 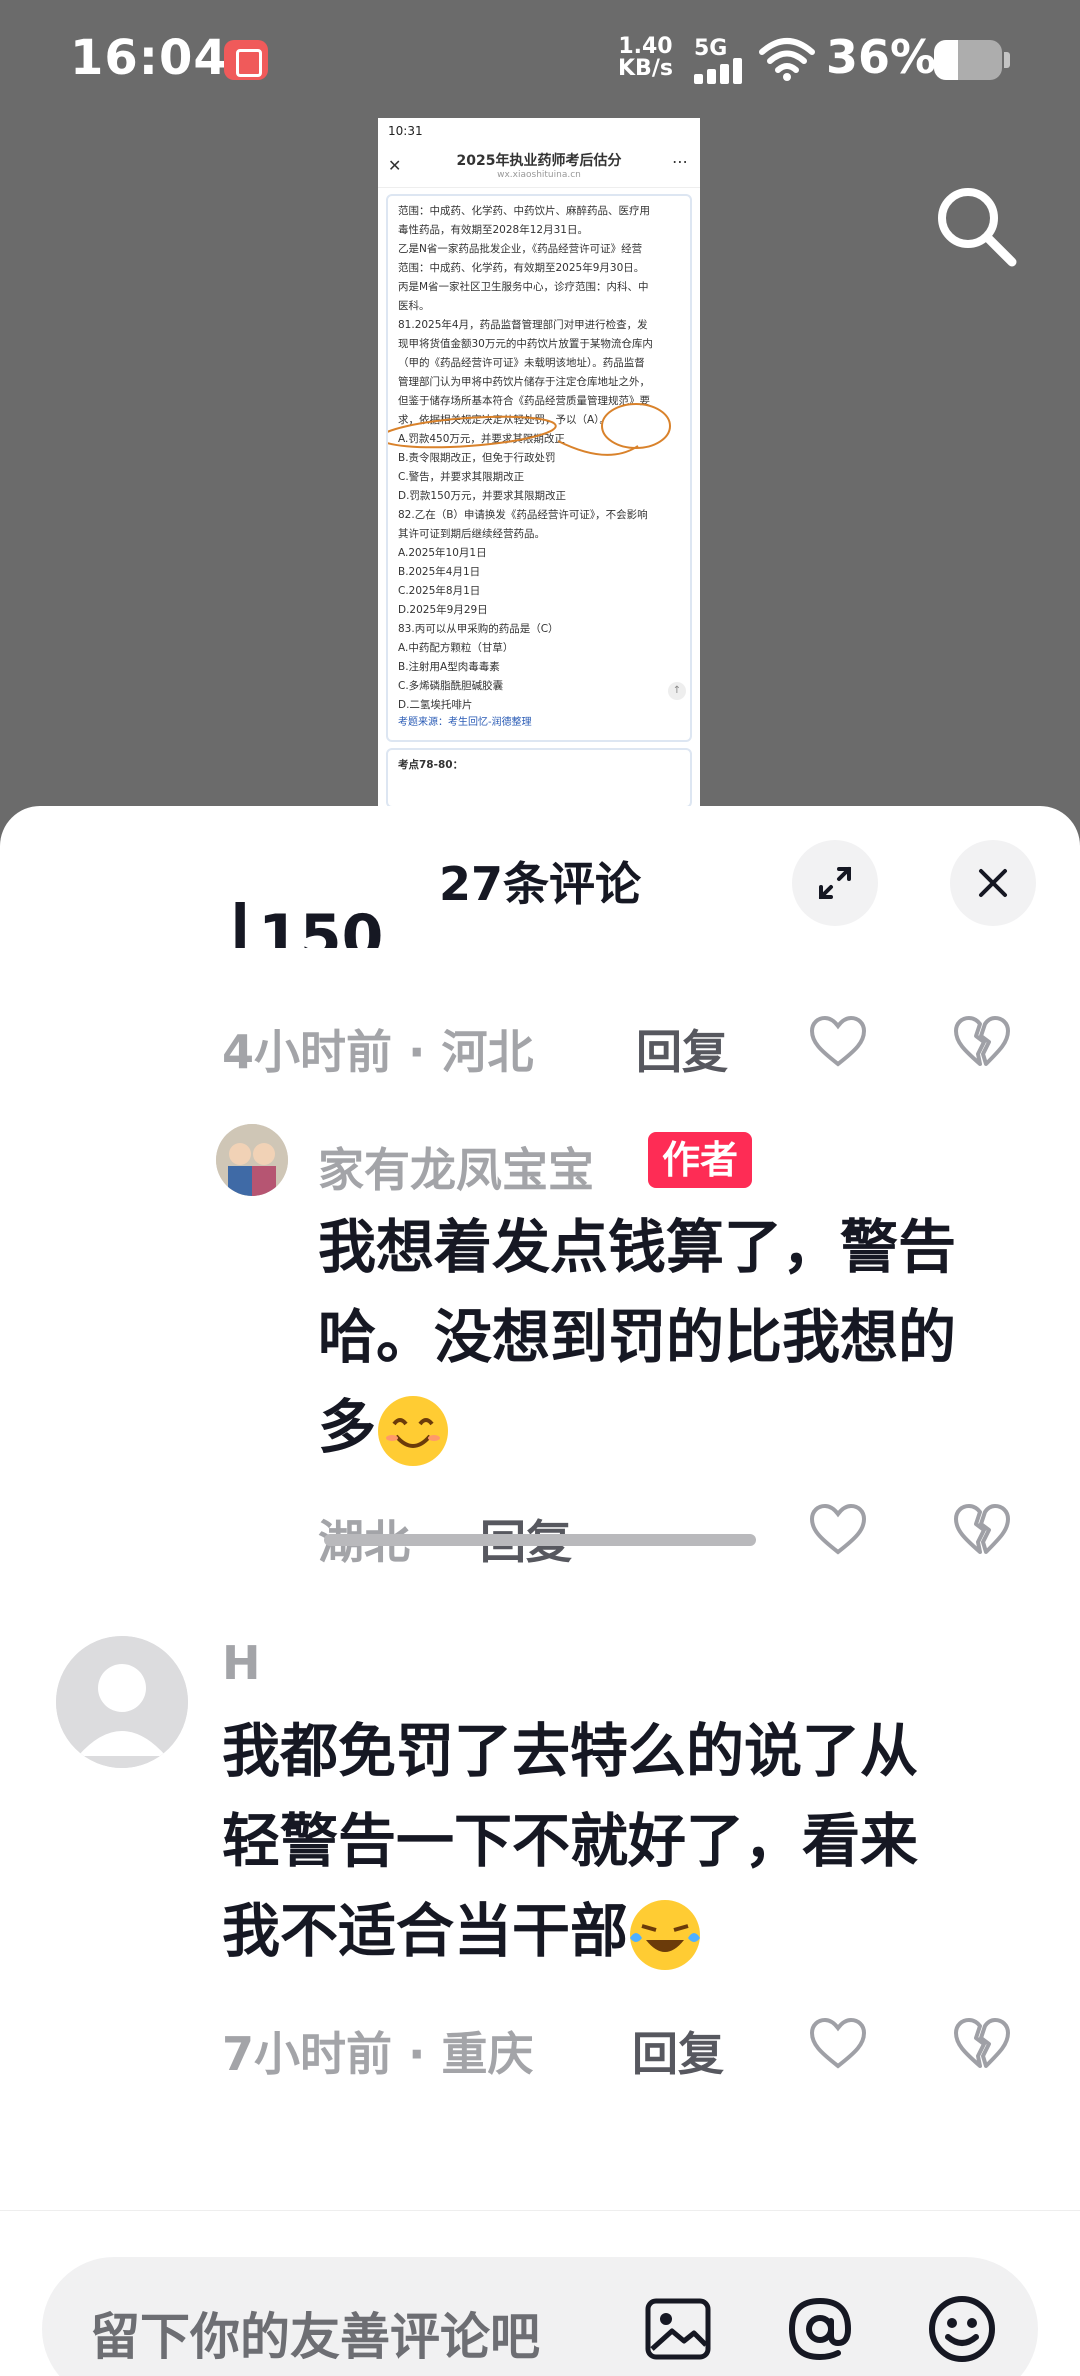 I want to click on reply-text-line: 哈。没想到罚的比我想的, so click(x=637, y=1337).